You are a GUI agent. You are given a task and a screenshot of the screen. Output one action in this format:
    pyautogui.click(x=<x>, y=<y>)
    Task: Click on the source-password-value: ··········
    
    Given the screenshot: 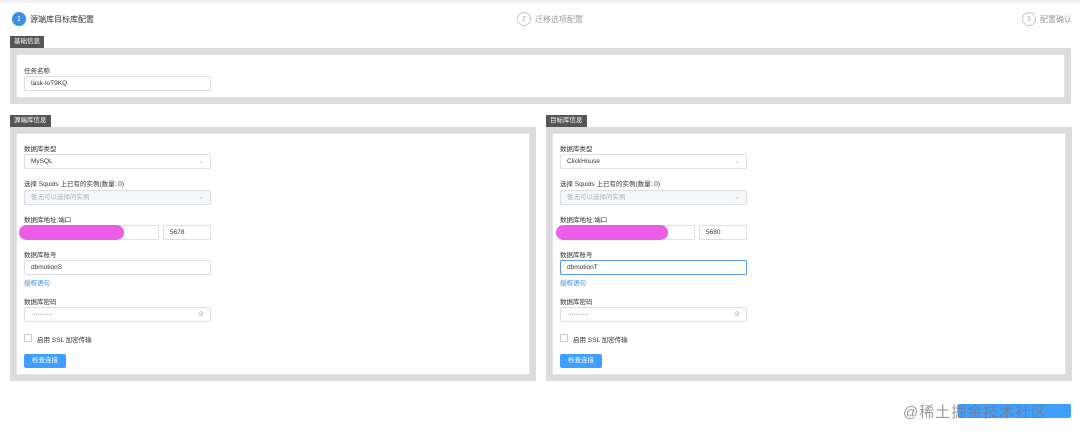 What is the action you would take?
    pyautogui.click(x=42, y=314)
    